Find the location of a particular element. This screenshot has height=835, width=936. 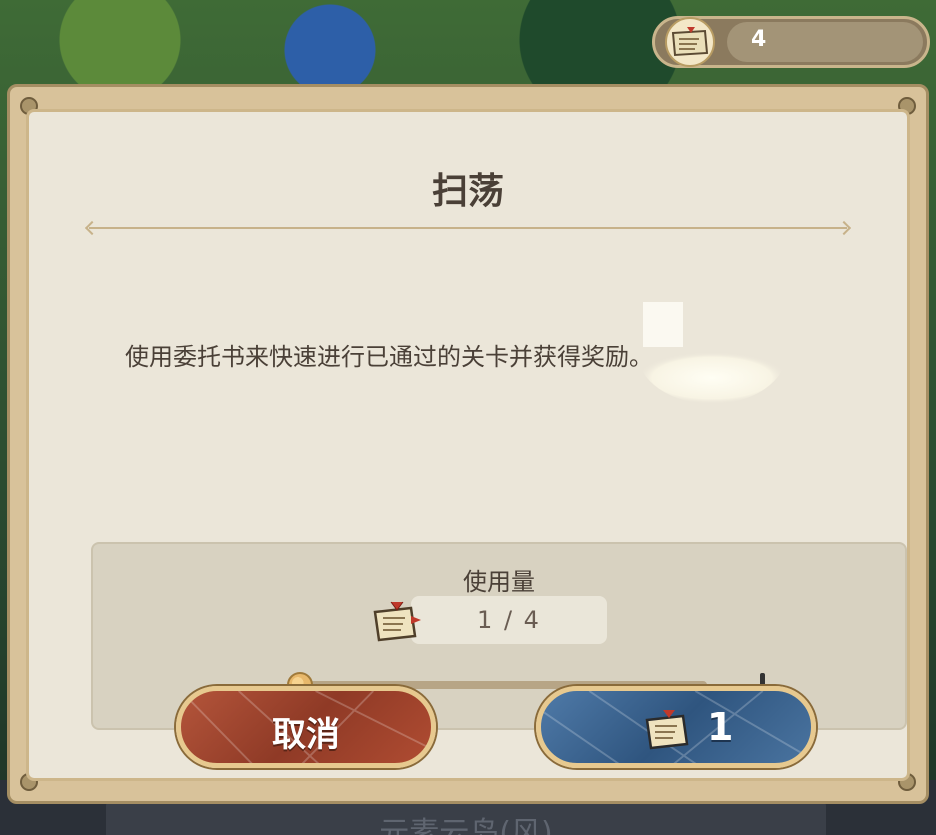

stage-name: 元素云岛(风) is located at coordinates (466, 825).